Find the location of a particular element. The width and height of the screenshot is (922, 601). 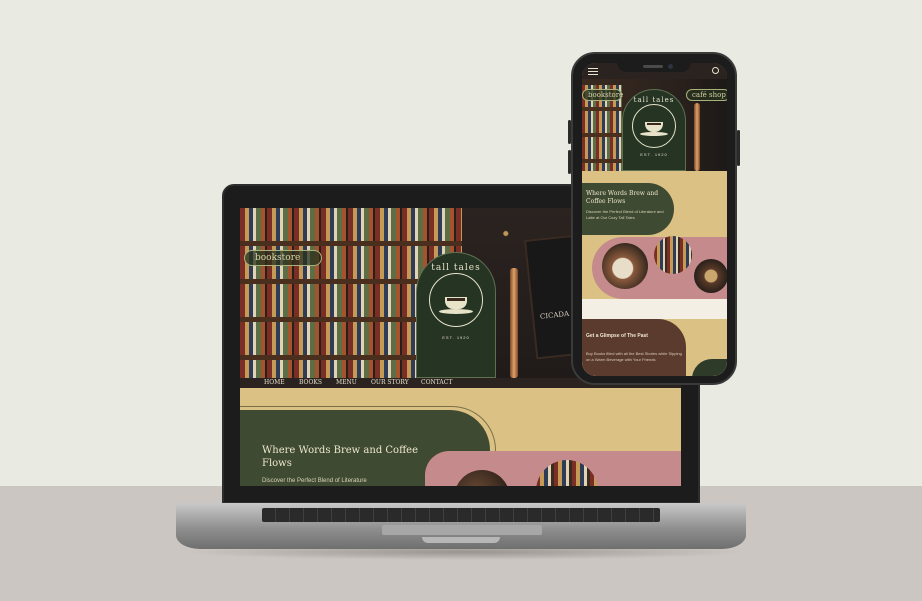

hero-subtext: Discover the Perfect Blend of Literature is located at coordinates (314, 481).